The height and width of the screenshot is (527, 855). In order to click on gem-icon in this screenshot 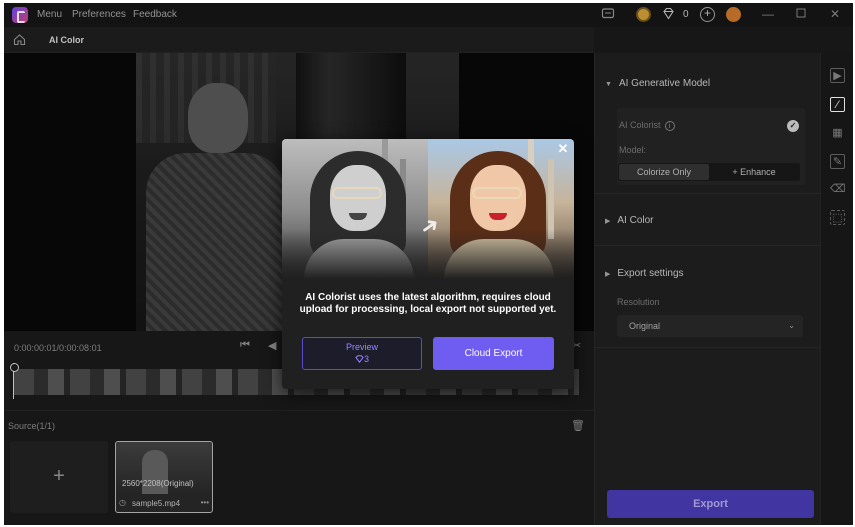, I will do `click(359, 359)`.